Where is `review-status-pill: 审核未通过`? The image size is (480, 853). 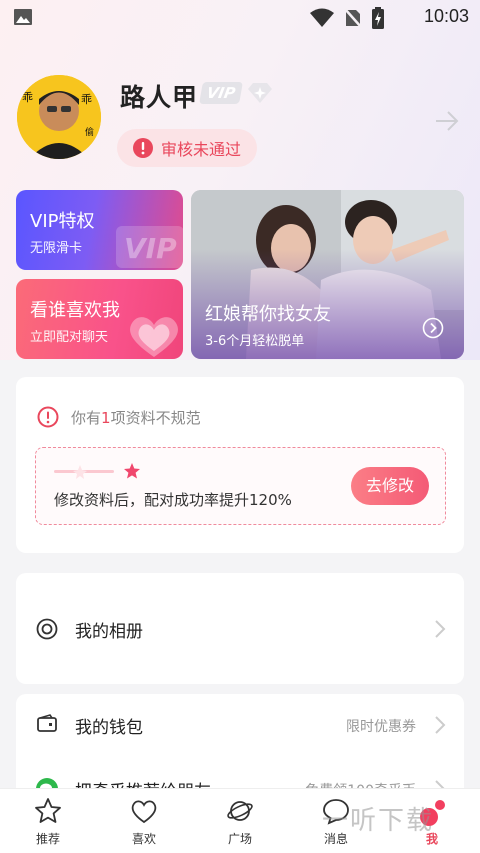 review-status-pill: 审核未通过 is located at coordinates (187, 148).